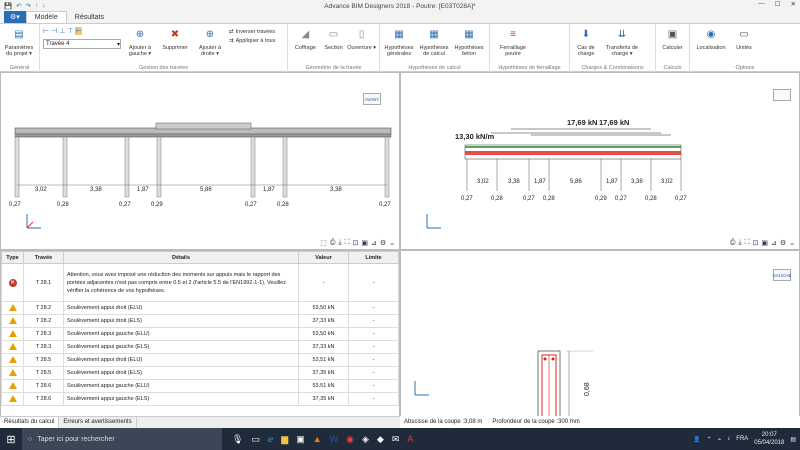 This screenshot has width=800, height=450. Describe the element at coordinates (210, 42) in the screenshot. I see `add-right-button: ⊕ Ajouter à droite ▾` at that location.